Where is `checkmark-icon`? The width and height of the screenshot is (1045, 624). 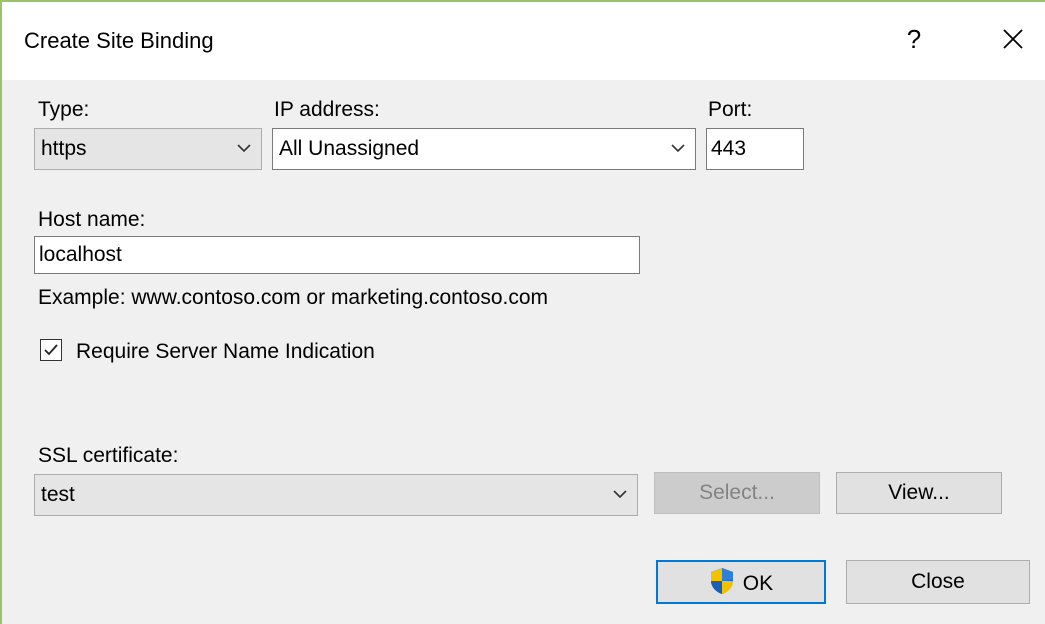
checkmark-icon is located at coordinates (51, 350).